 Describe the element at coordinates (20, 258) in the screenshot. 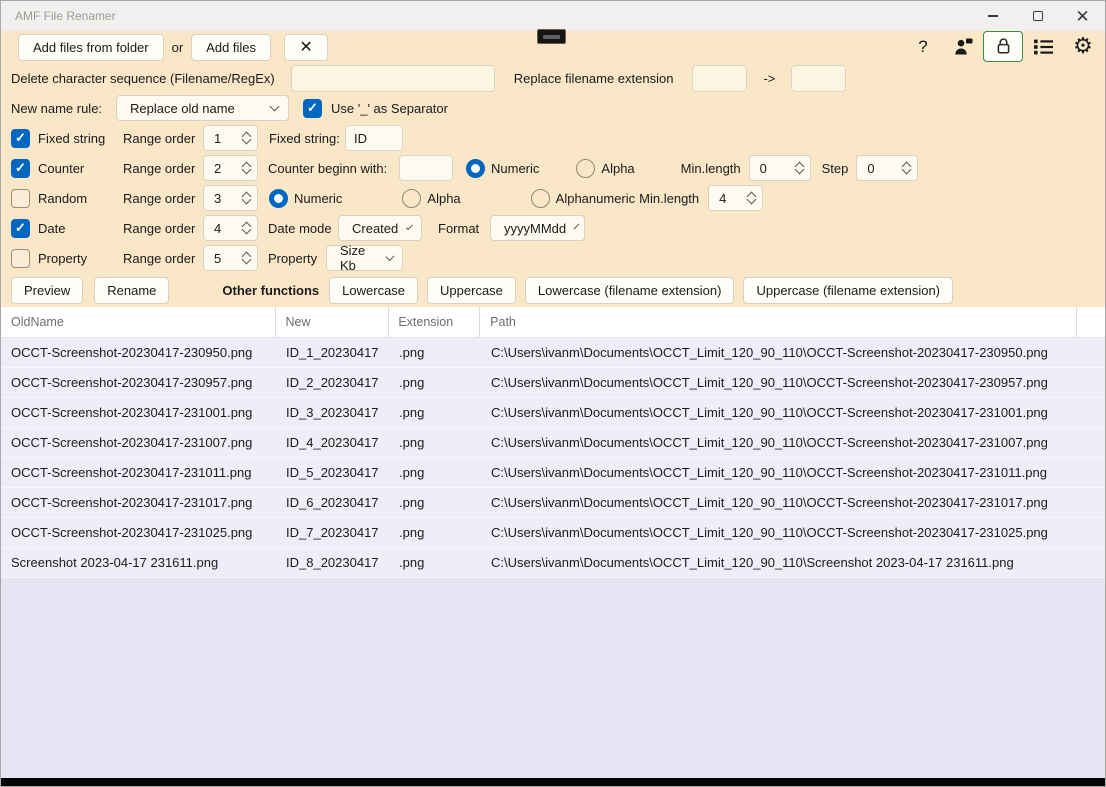

I see `property-checkbox` at that location.